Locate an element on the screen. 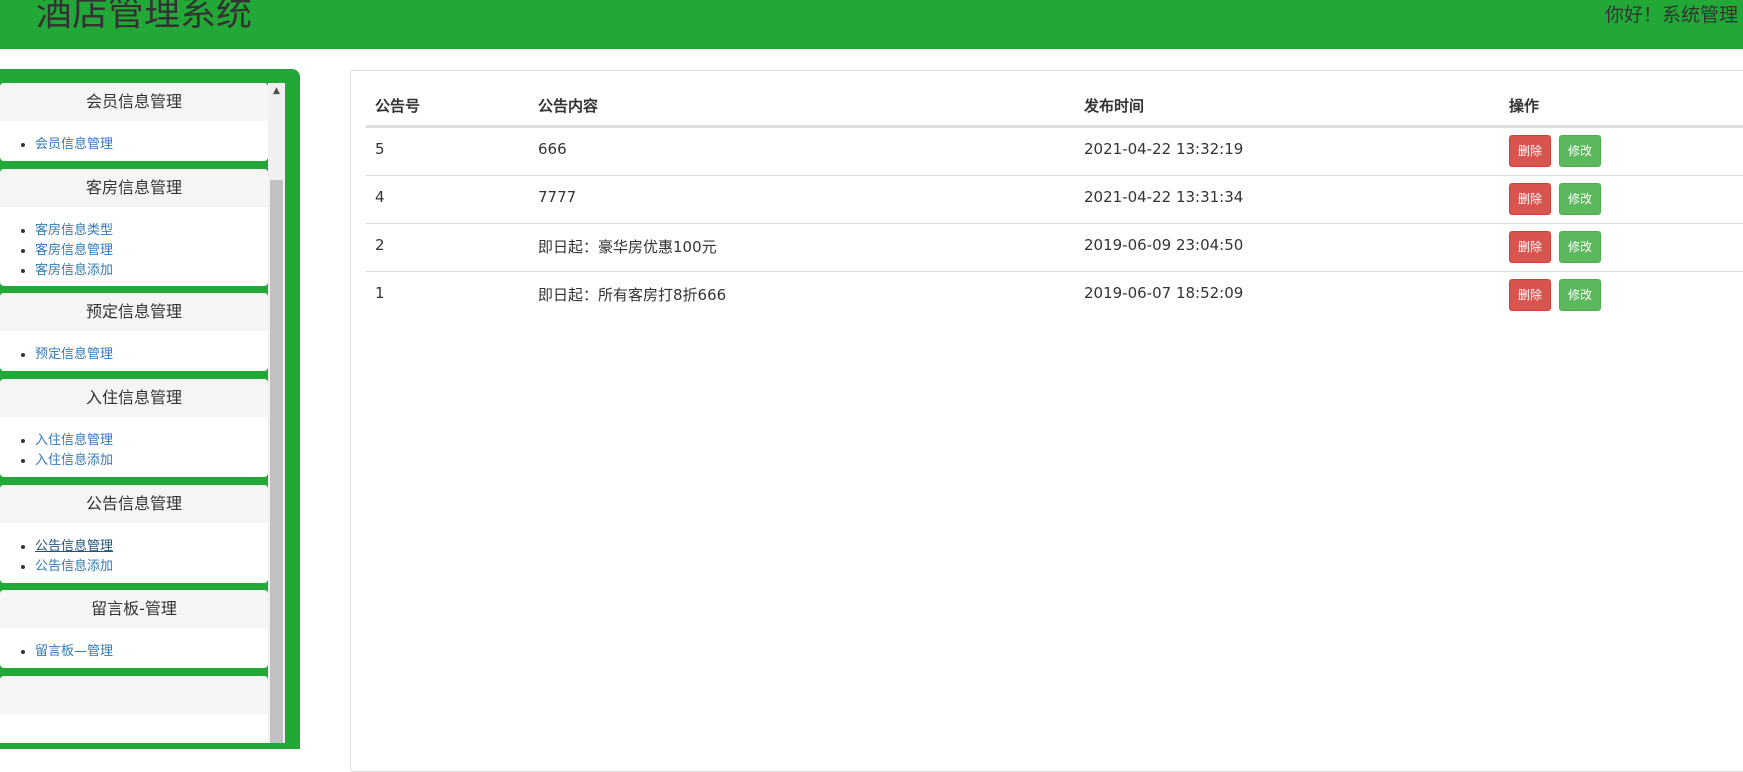 Image resolution: width=1743 pixels, height=772 pixels. sidebar-item-member-manage: 会员信息管理 is located at coordinates (74, 144).